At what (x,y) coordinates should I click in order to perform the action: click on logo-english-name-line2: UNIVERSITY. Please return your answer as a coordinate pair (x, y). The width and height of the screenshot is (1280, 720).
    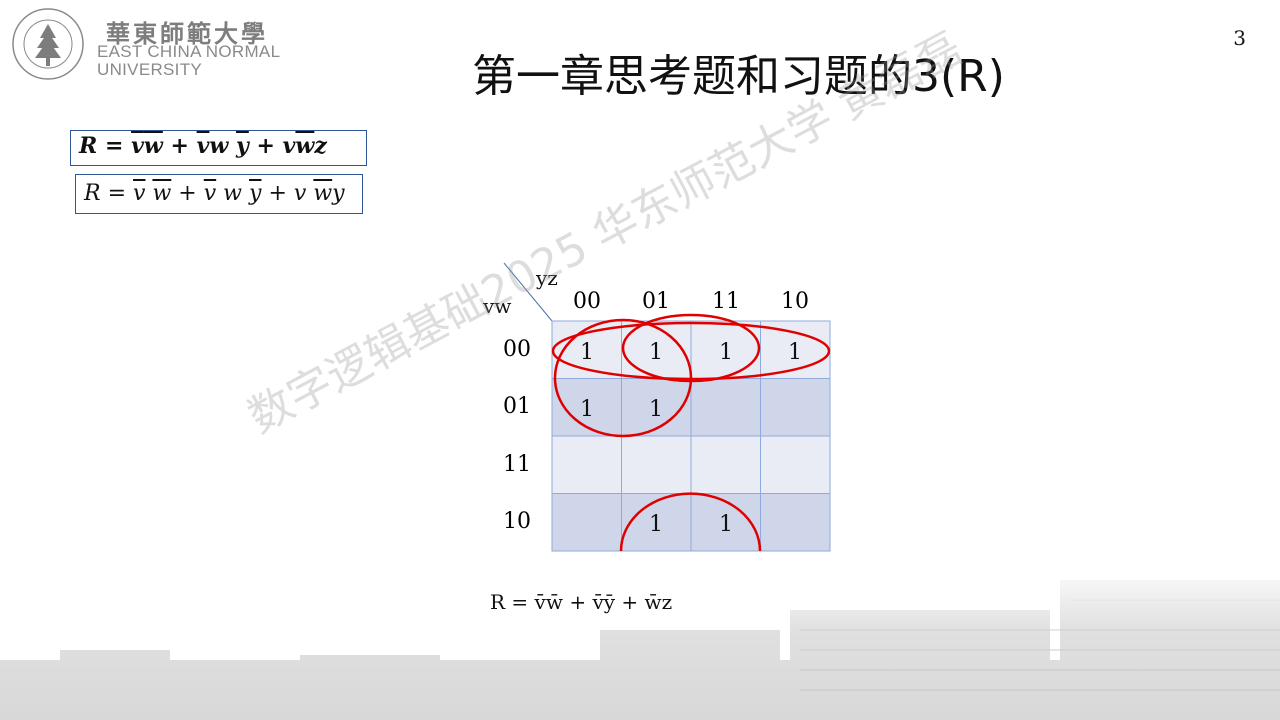
    Looking at the image, I should click on (150, 69).